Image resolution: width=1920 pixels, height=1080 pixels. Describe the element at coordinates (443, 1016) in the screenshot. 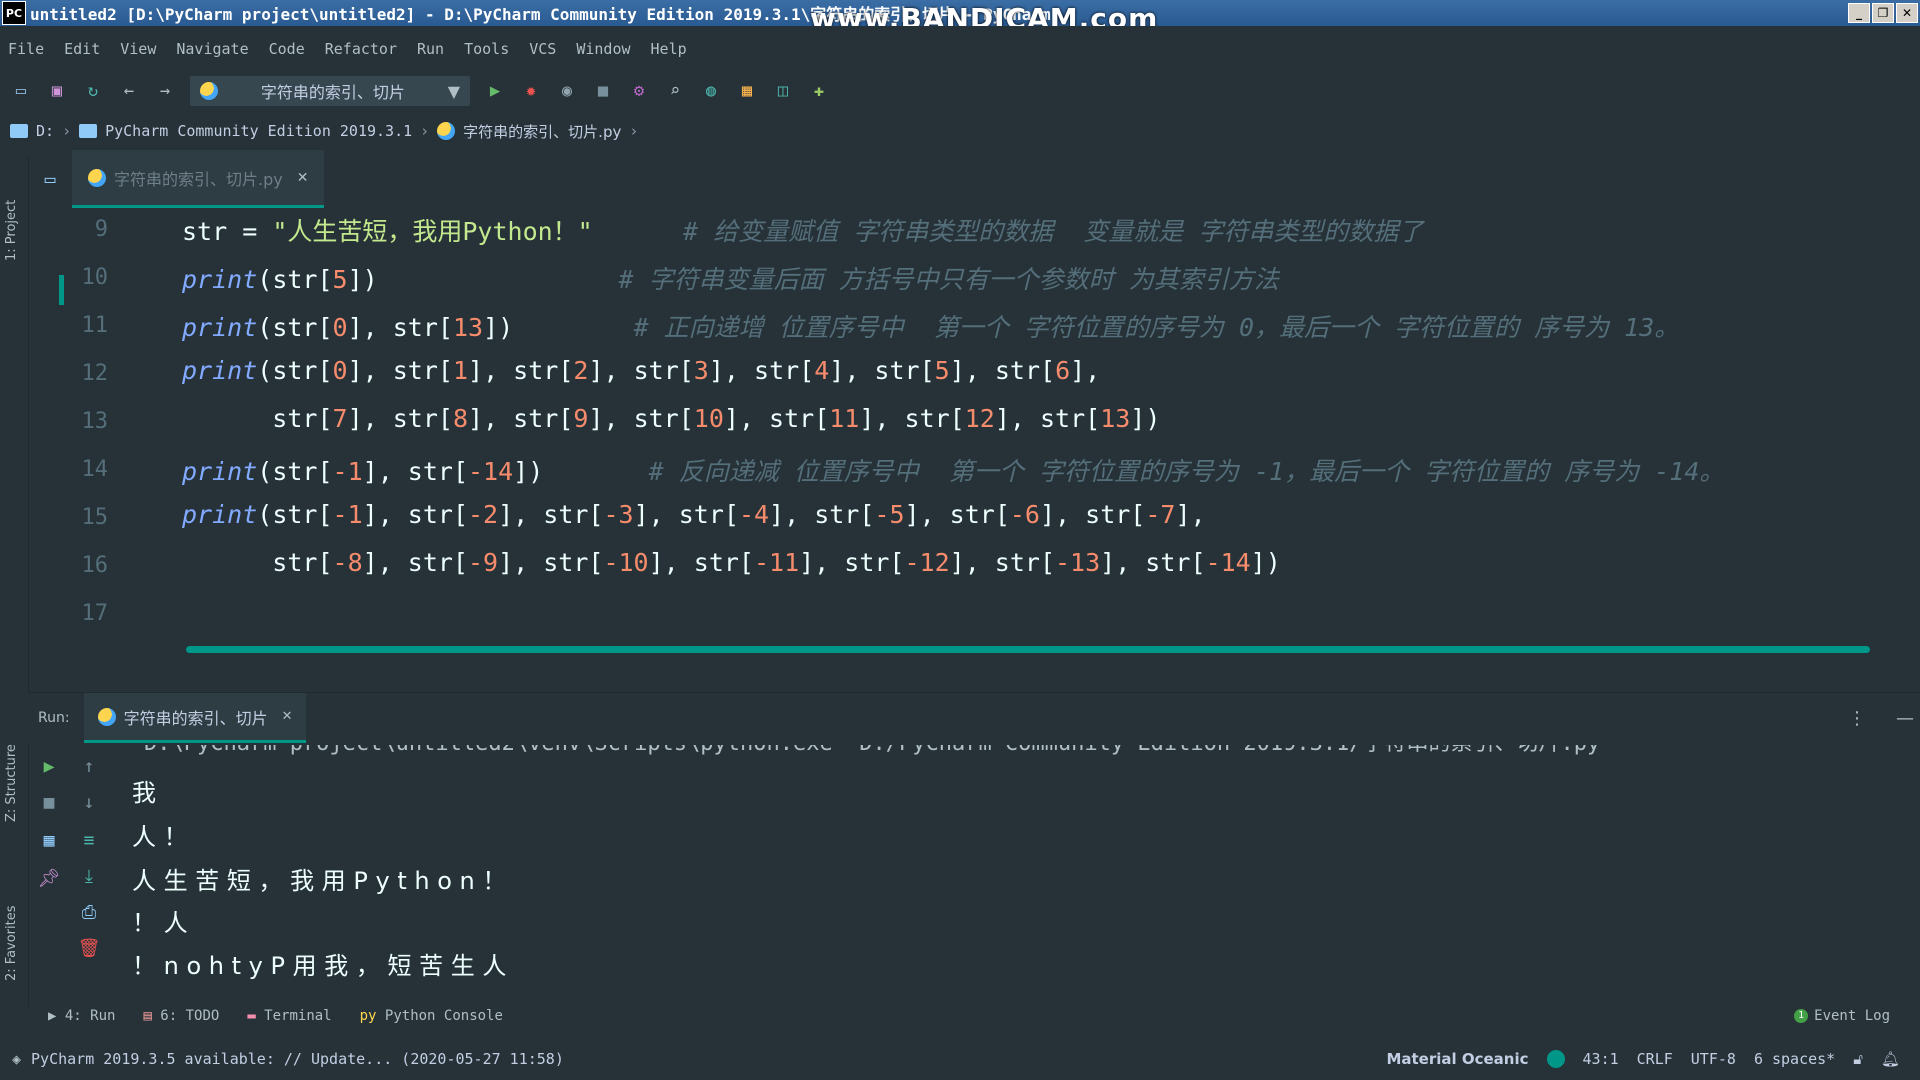

I see `python-console-label: Python Console` at that location.